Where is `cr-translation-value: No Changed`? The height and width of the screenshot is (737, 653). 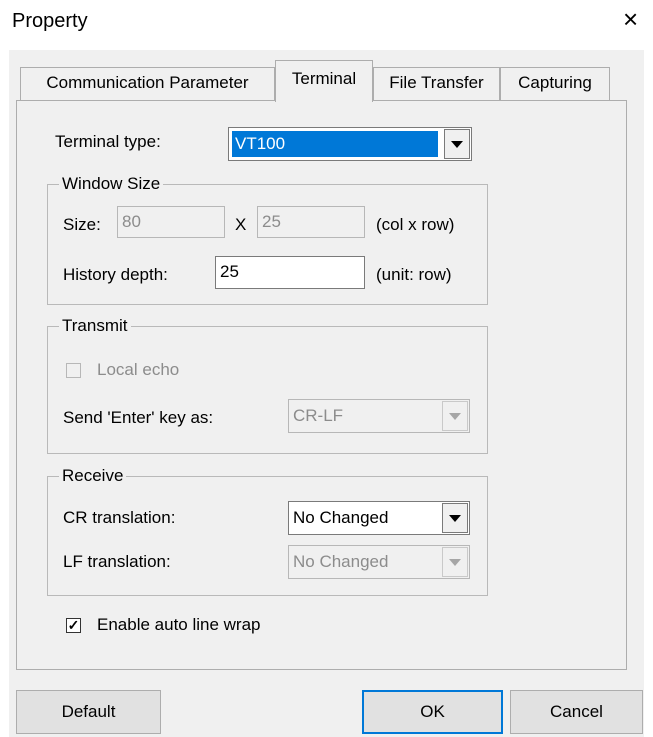 cr-translation-value: No Changed is located at coordinates (341, 517).